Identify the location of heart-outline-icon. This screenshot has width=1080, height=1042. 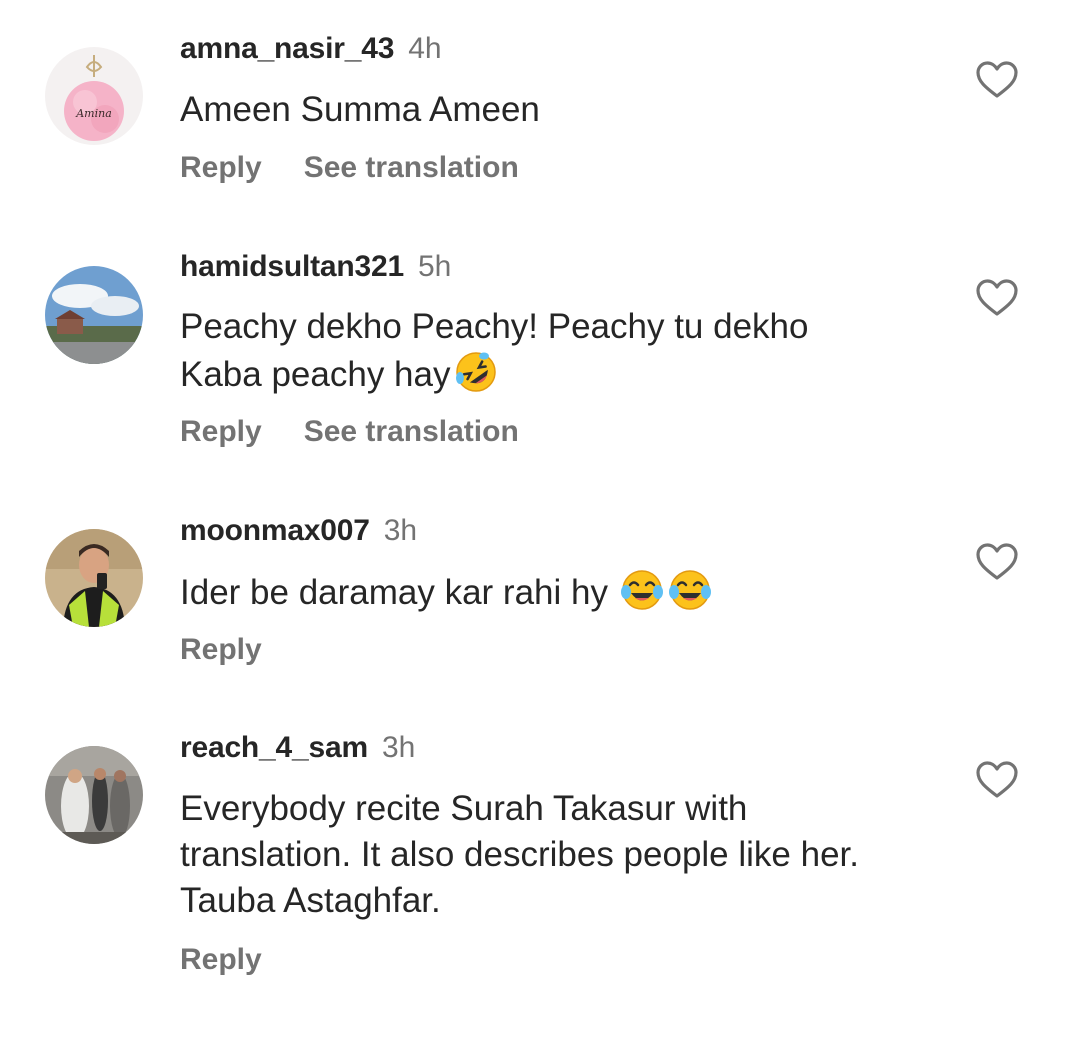
(997, 779).